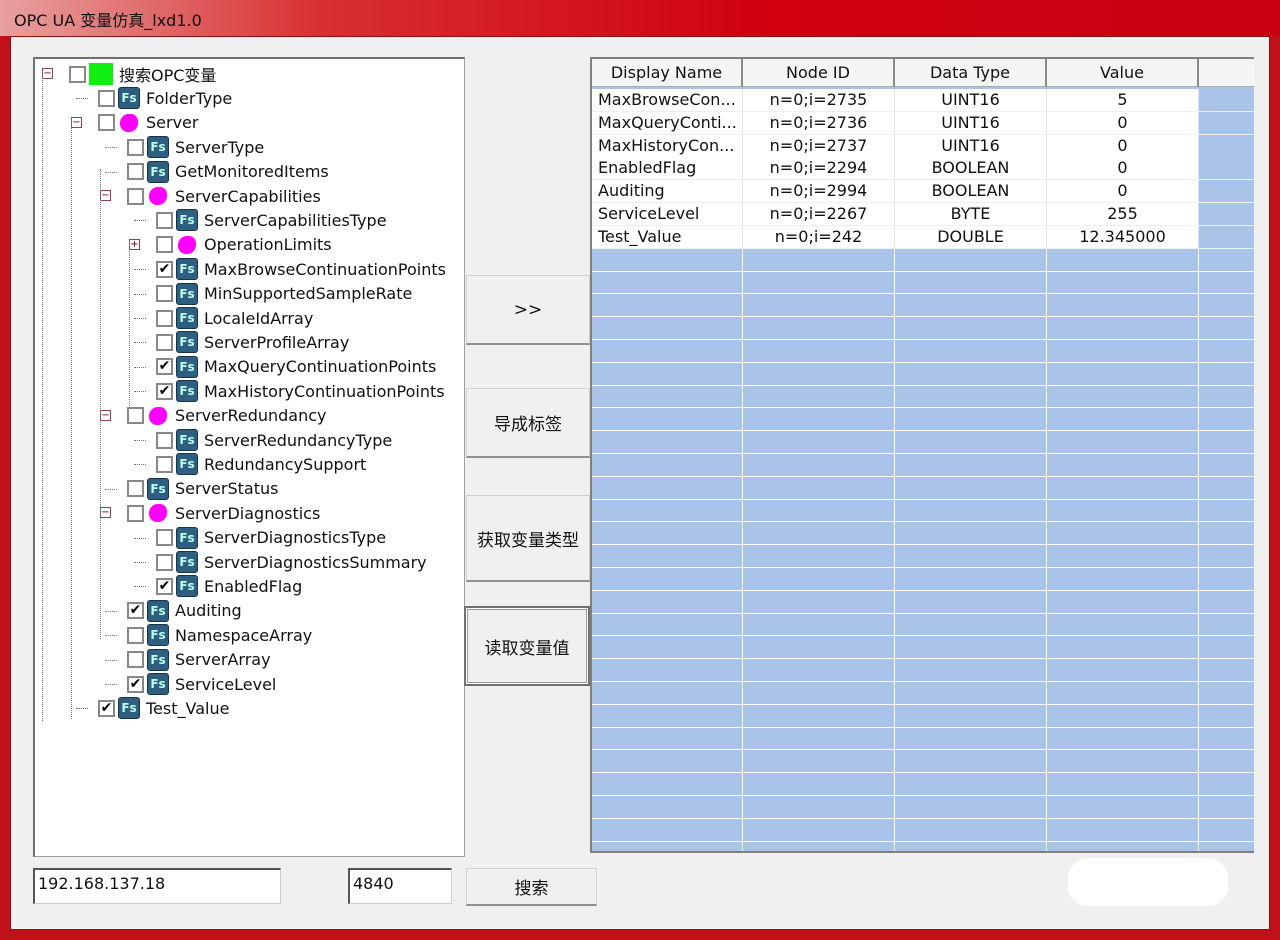  What do you see at coordinates (134, 123) in the screenshot?
I see `tree-node: − Server` at bounding box center [134, 123].